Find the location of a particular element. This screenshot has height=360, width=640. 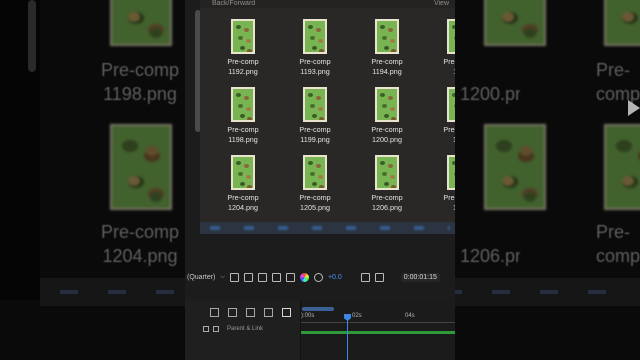

file-name: Pre-comp 1198.png is located at coordinates (243, 134).